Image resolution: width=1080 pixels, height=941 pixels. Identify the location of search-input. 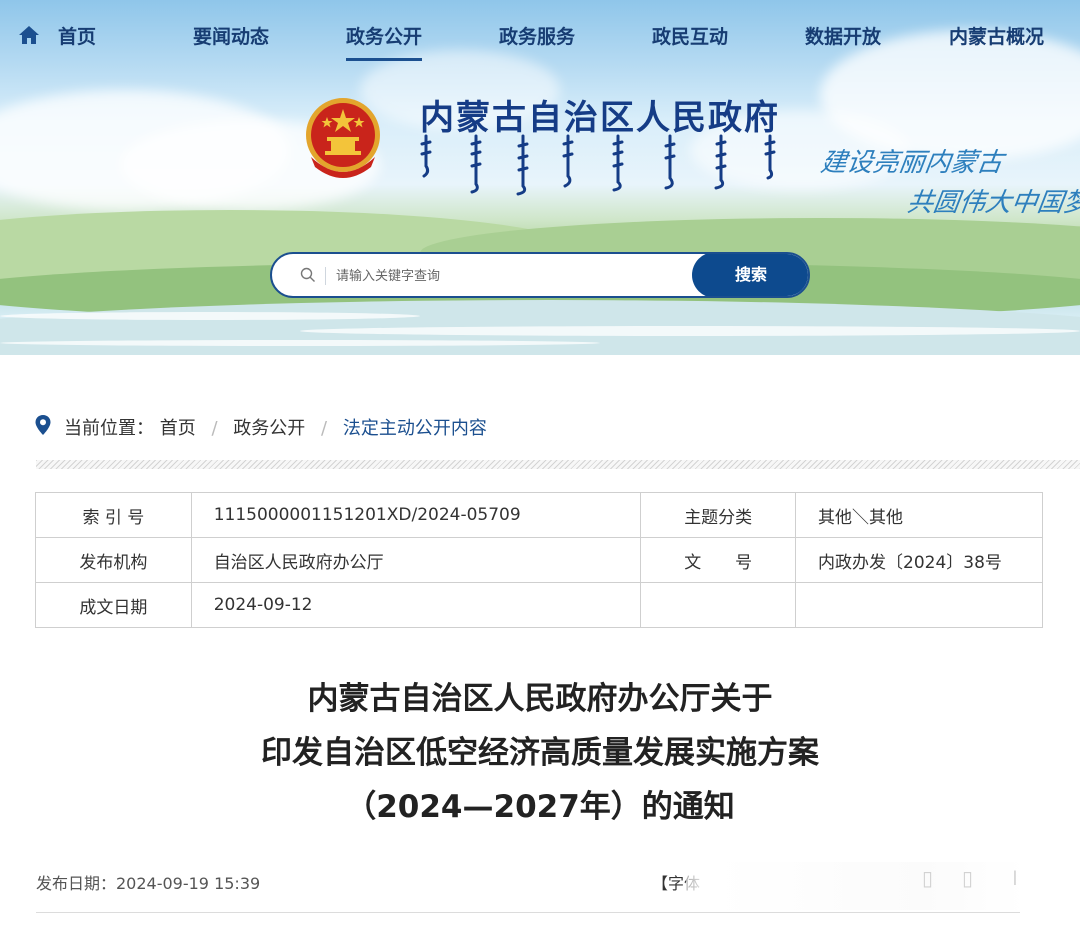
(511, 276).